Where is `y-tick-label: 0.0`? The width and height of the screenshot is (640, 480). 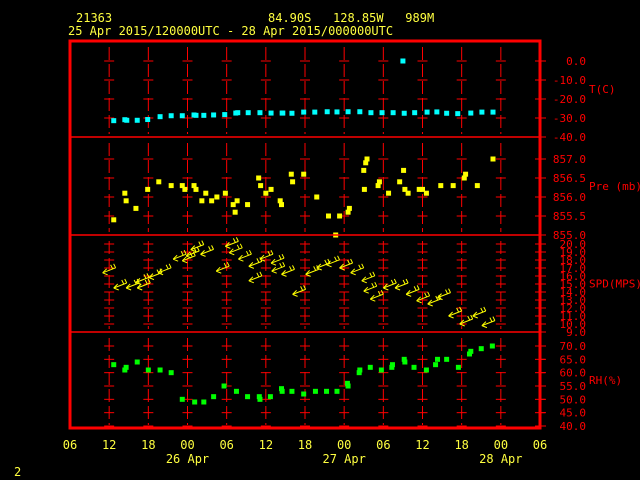
y-tick-label: 0.0 is located at coordinates (576, 61).